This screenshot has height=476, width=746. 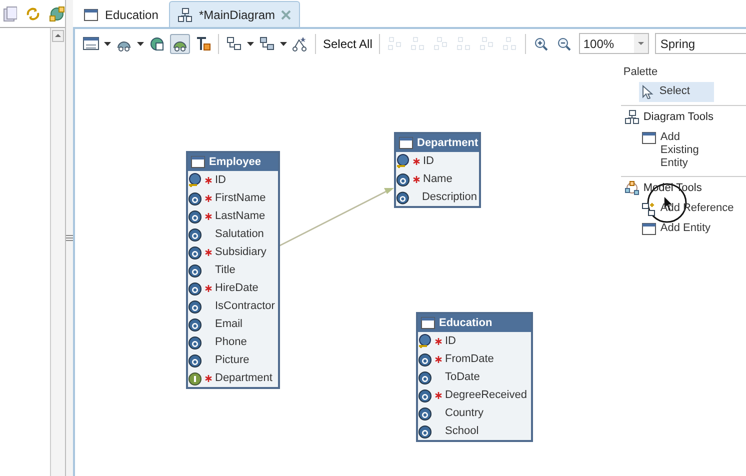 I want to click on text-icon, so click(x=203, y=44).